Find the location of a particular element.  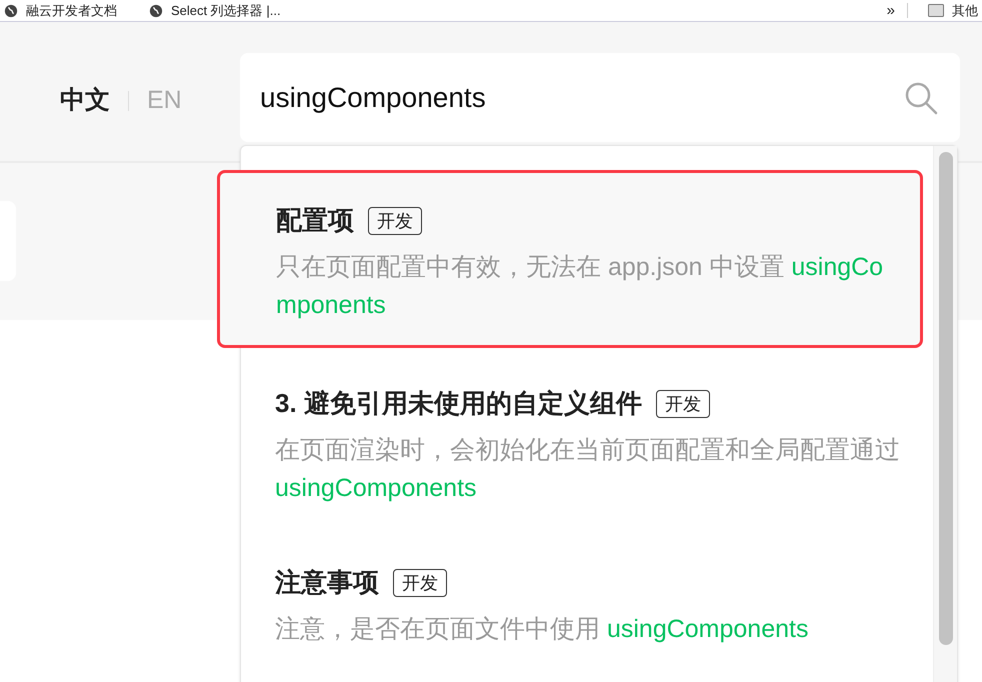

result-title: 注意事项 is located at coordinates (327, 583).